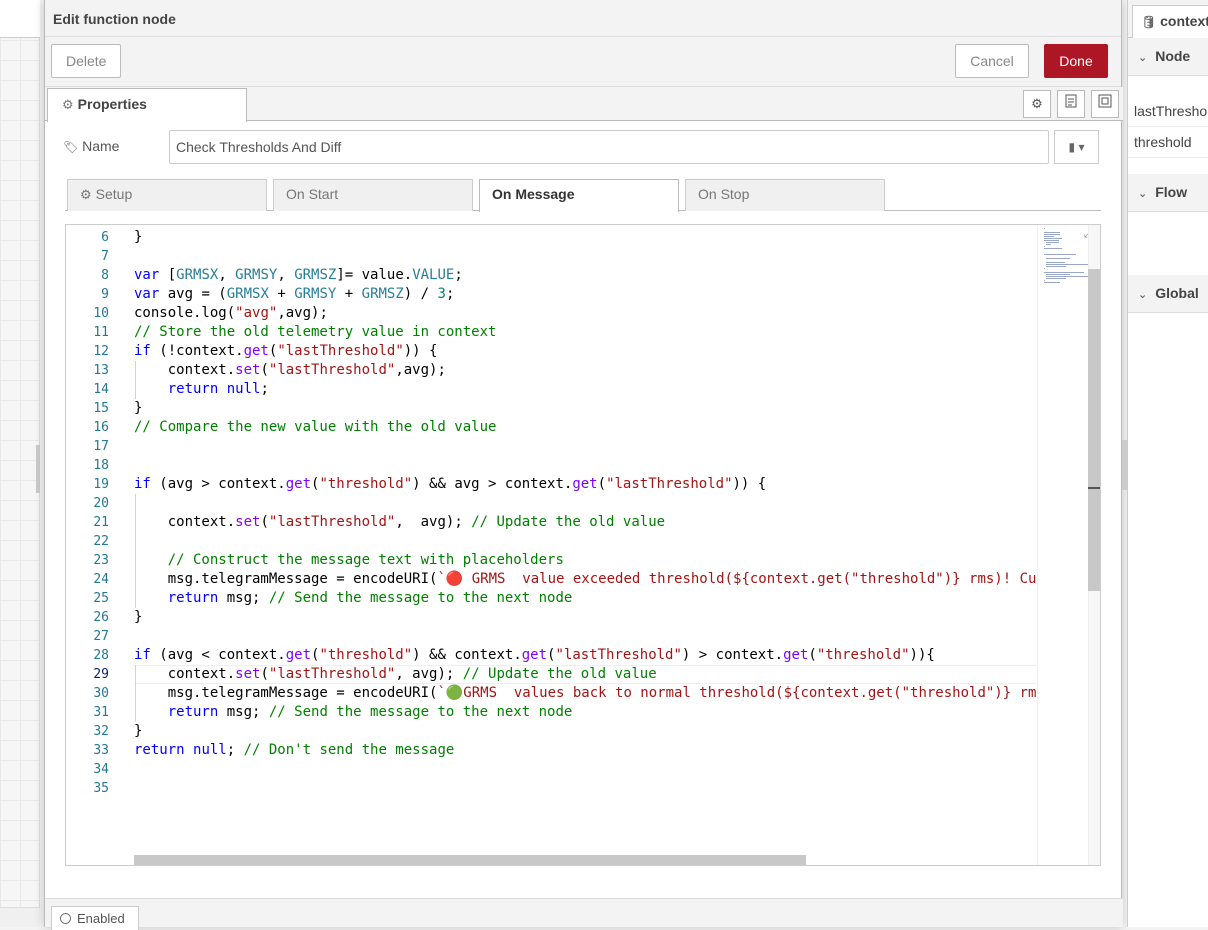 Image resolution: width=1208 pixels, height=930 pixels. I want to click on code-line: return null; // Don't send the message, so click(294, 750).